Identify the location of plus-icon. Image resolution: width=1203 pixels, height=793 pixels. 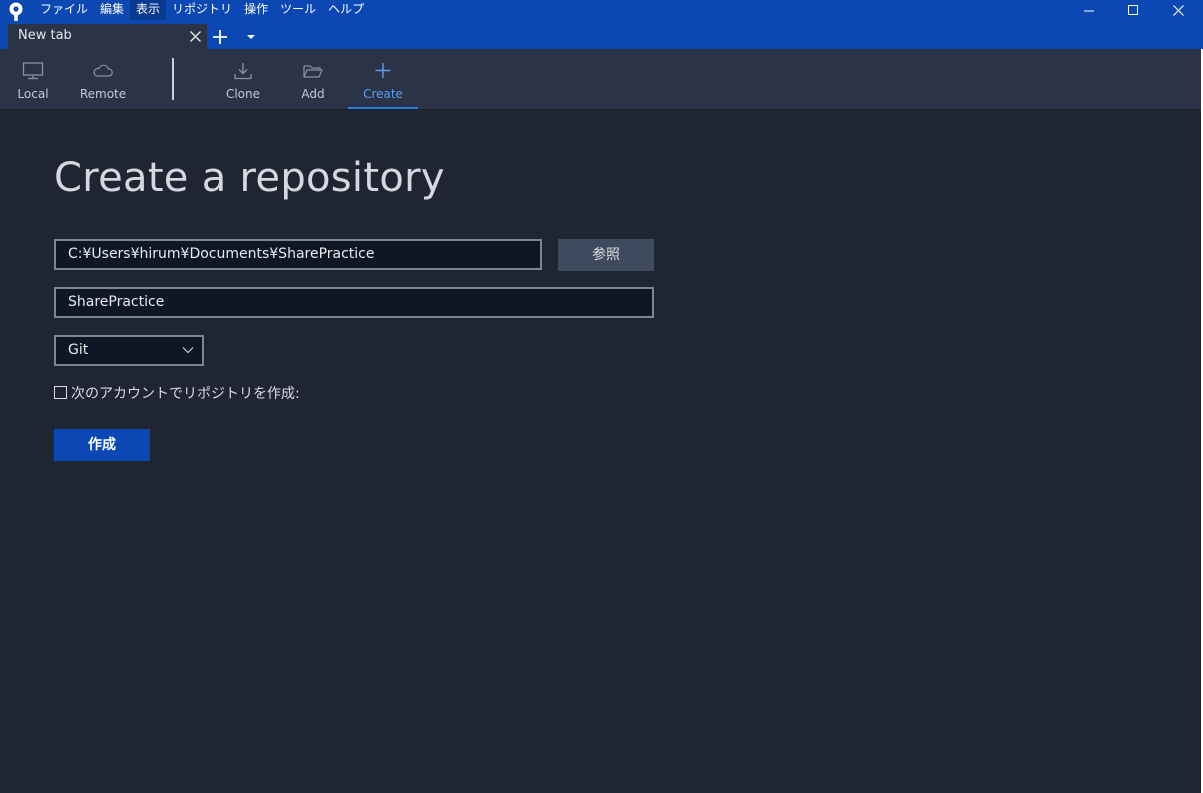
(383, 70).